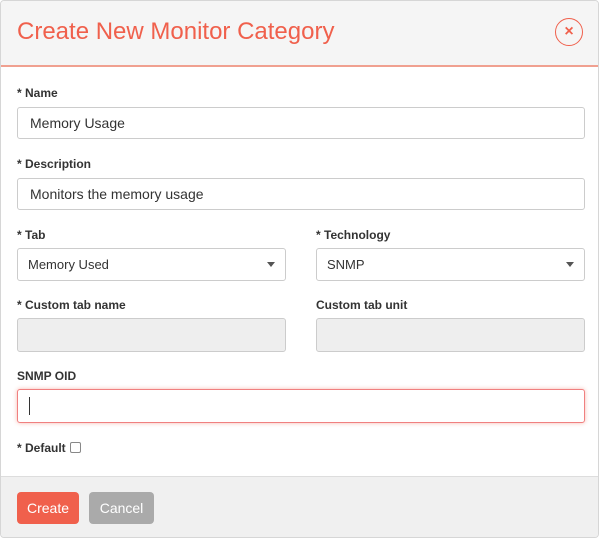  Describe the element at coordinates (29, 406) in the screenshot. I see `text-cursor` at that location.